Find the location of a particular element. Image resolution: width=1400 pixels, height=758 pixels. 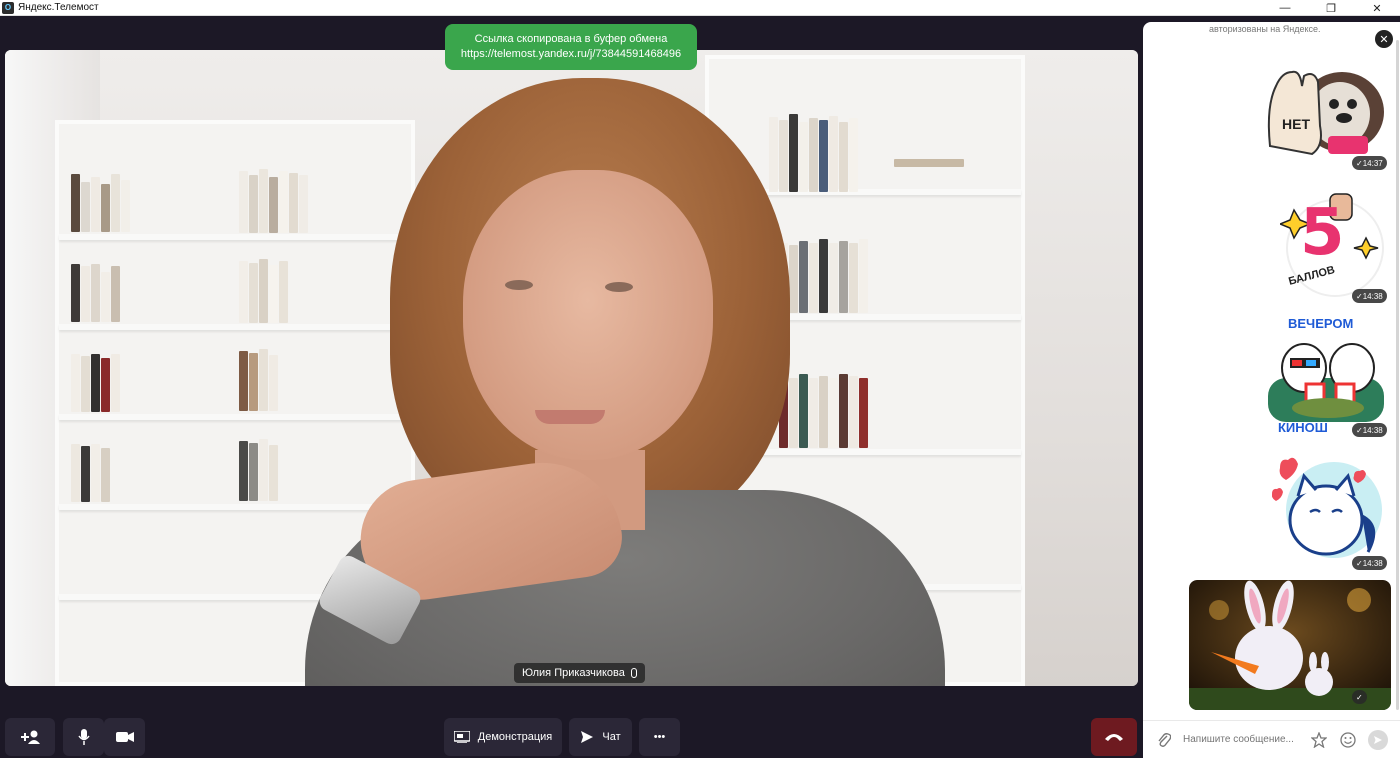

sticker-3-text: ВЕЧЕРОМ is located at coordinates (1321, 323).